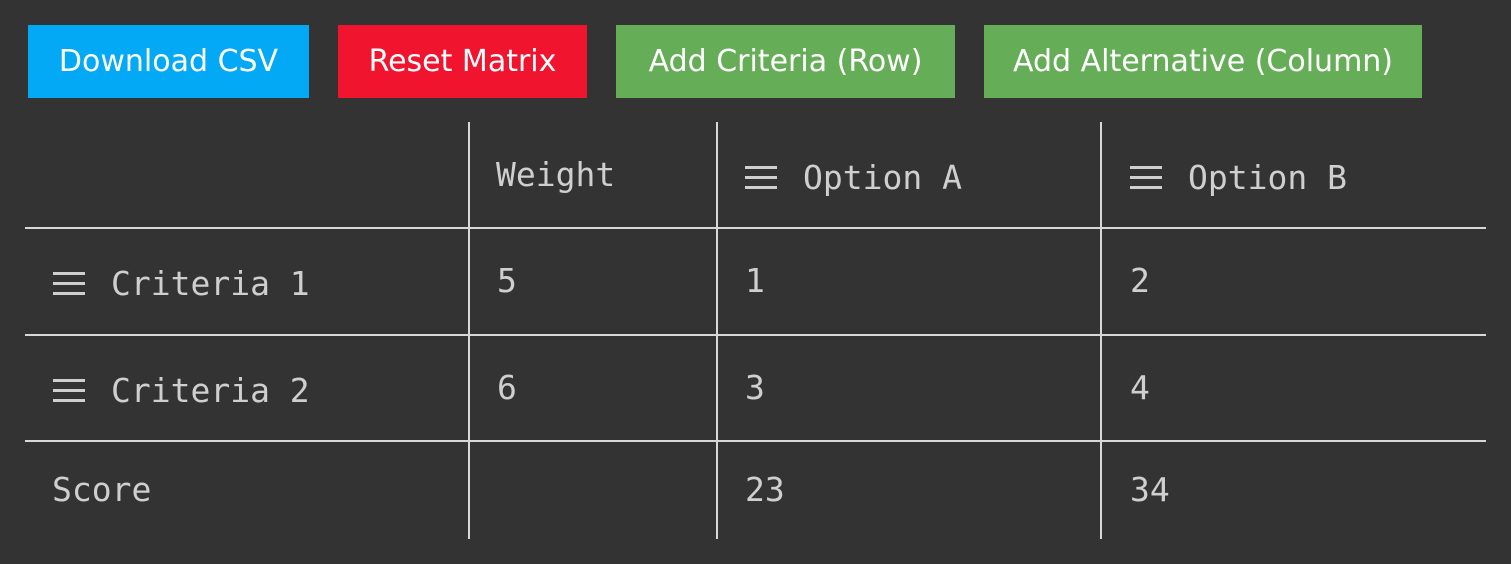  Describe the element at coordinates (755, 388) in the screenshot. I see `value-cell: 3` at that location.